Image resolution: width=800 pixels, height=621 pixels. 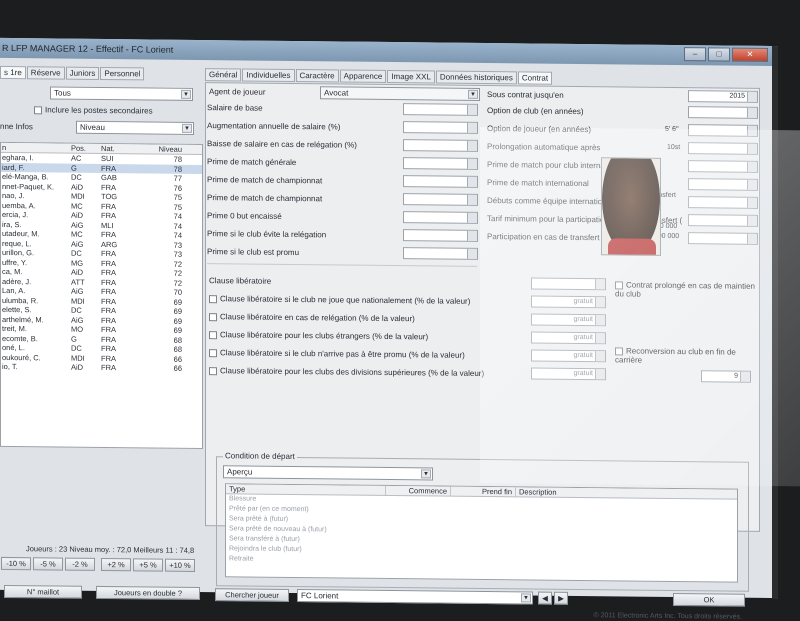 What do you see at coordinates (723, 166) in the screenshot?
I see `prime-club-intl-input` at bounding box center [723, 166].